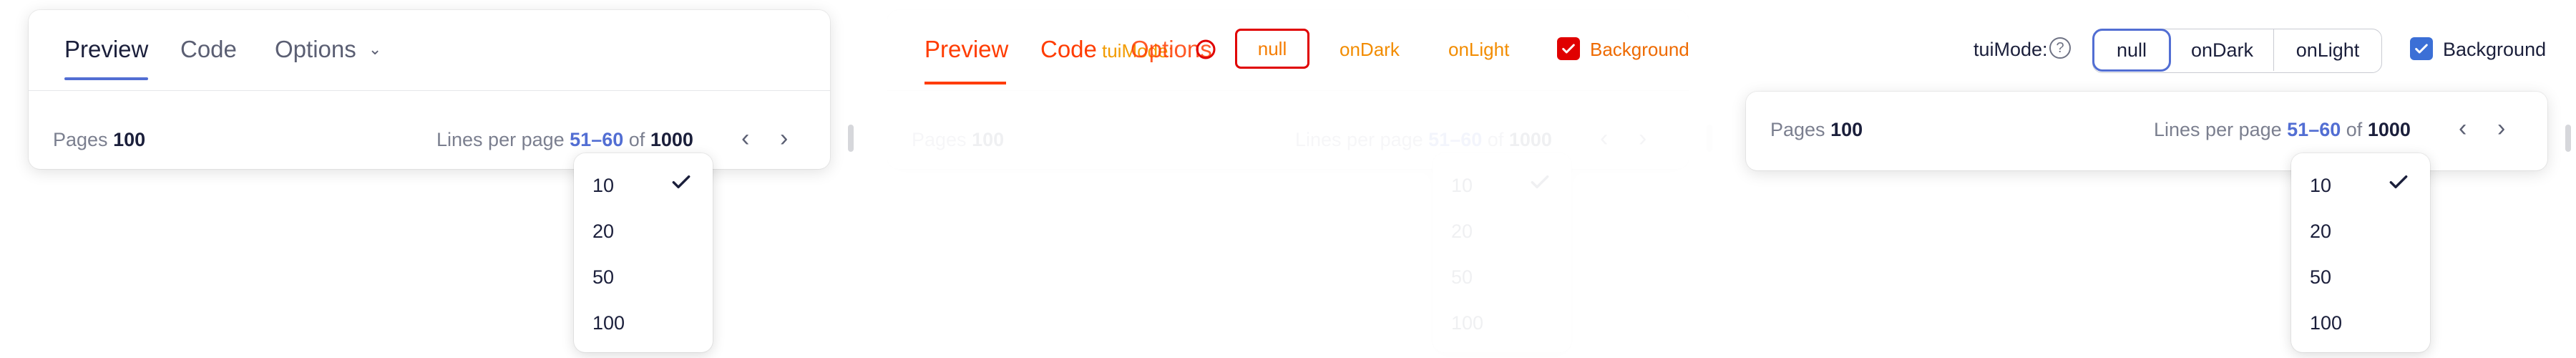 The width and height of the screenshot is (2576, 358). I want to click on overlay-mode-ondark: onDark, so click(1370, 50).